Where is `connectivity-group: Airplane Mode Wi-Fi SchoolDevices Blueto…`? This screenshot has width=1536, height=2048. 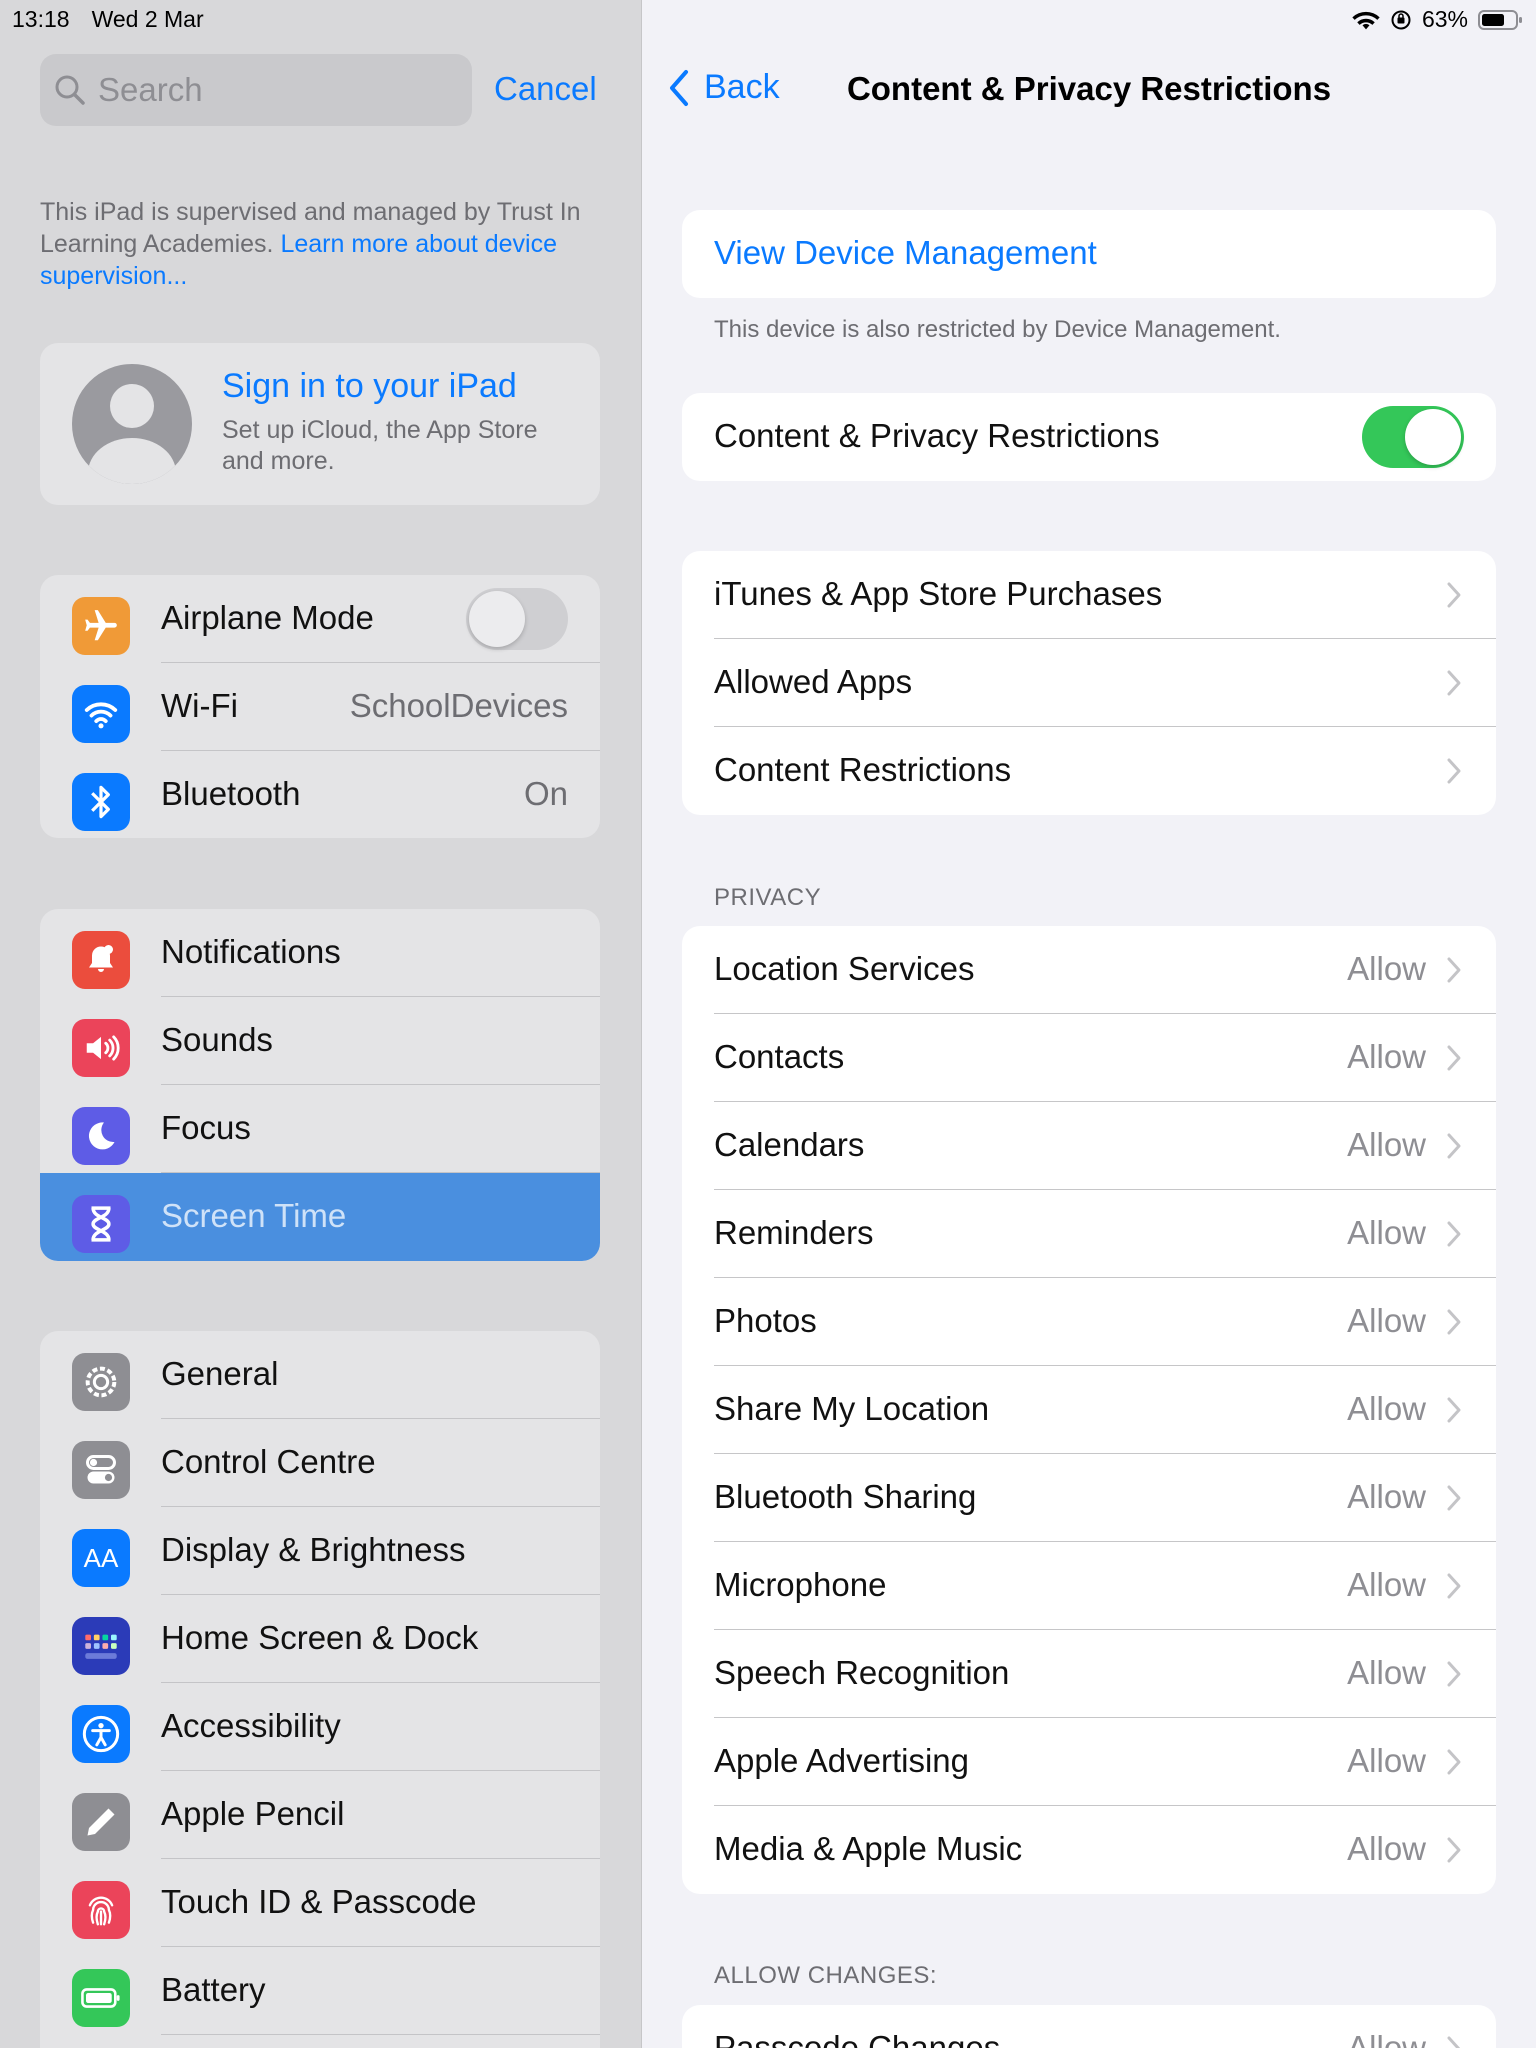 connectivity-group: Airplane Mode Wi-Fi SchoolDevices Blueto… is located at coordinates (320, 706).